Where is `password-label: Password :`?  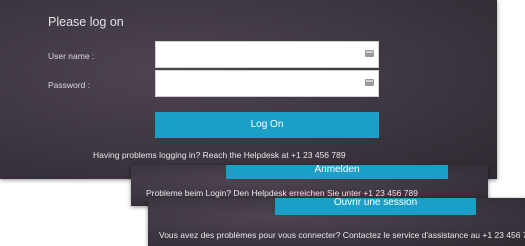
password-label: Password : is located at coordinates (69, 85).